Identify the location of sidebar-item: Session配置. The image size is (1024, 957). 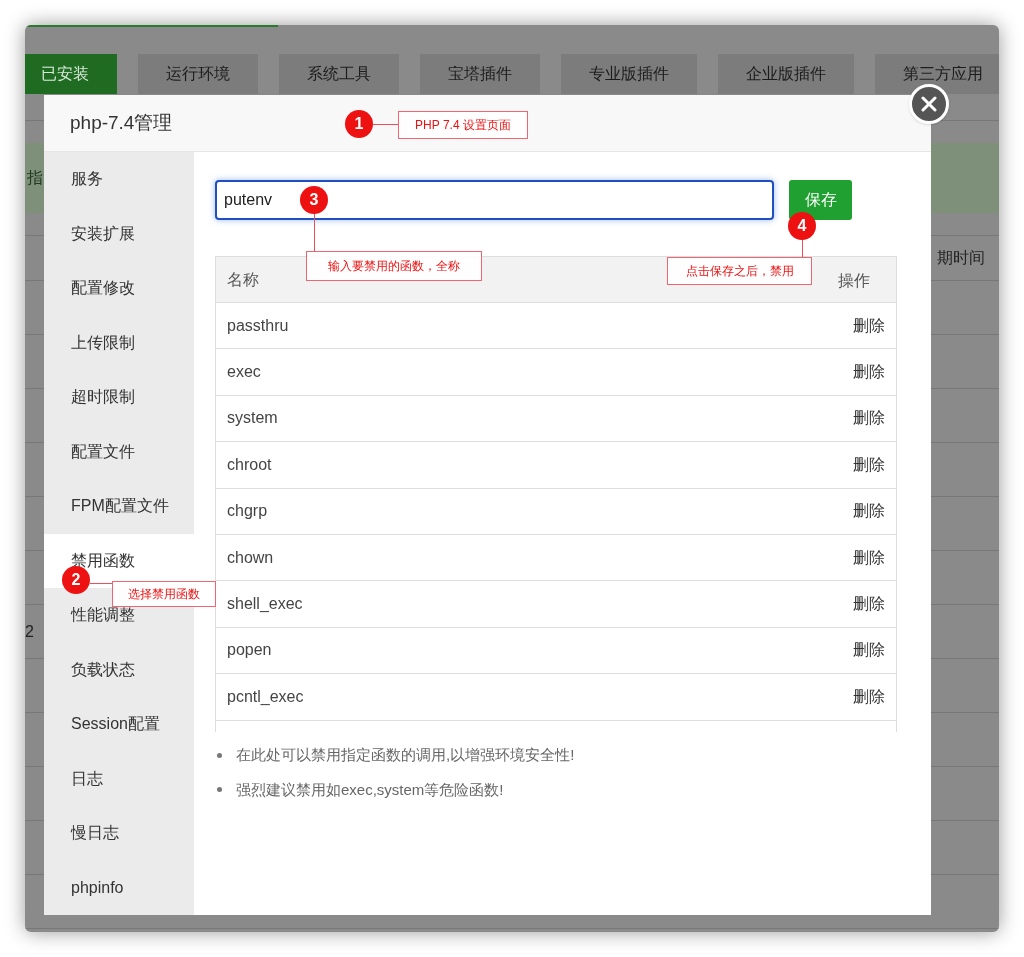
(119, 724).